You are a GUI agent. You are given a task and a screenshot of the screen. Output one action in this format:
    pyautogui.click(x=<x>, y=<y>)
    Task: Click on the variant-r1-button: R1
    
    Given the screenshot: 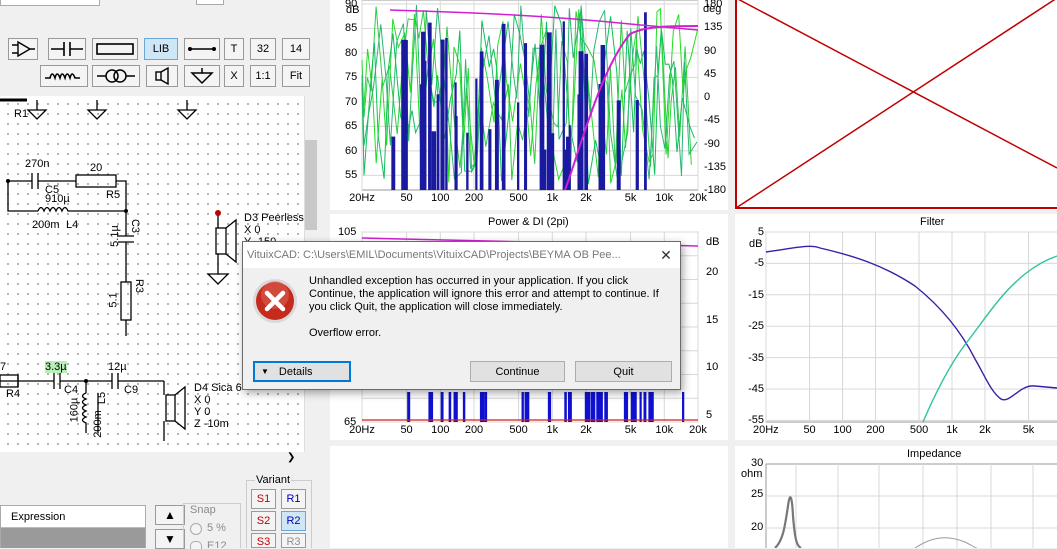 What is the action you would take?
    pyautogui.click(x=293, y=499)
    